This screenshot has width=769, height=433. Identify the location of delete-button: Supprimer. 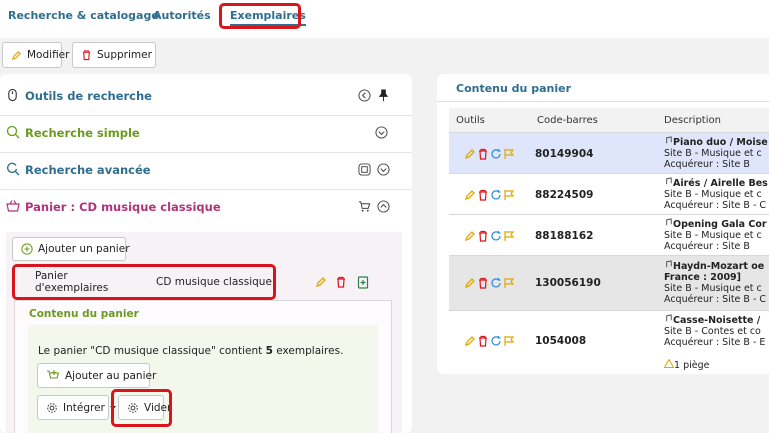
(114, 55).